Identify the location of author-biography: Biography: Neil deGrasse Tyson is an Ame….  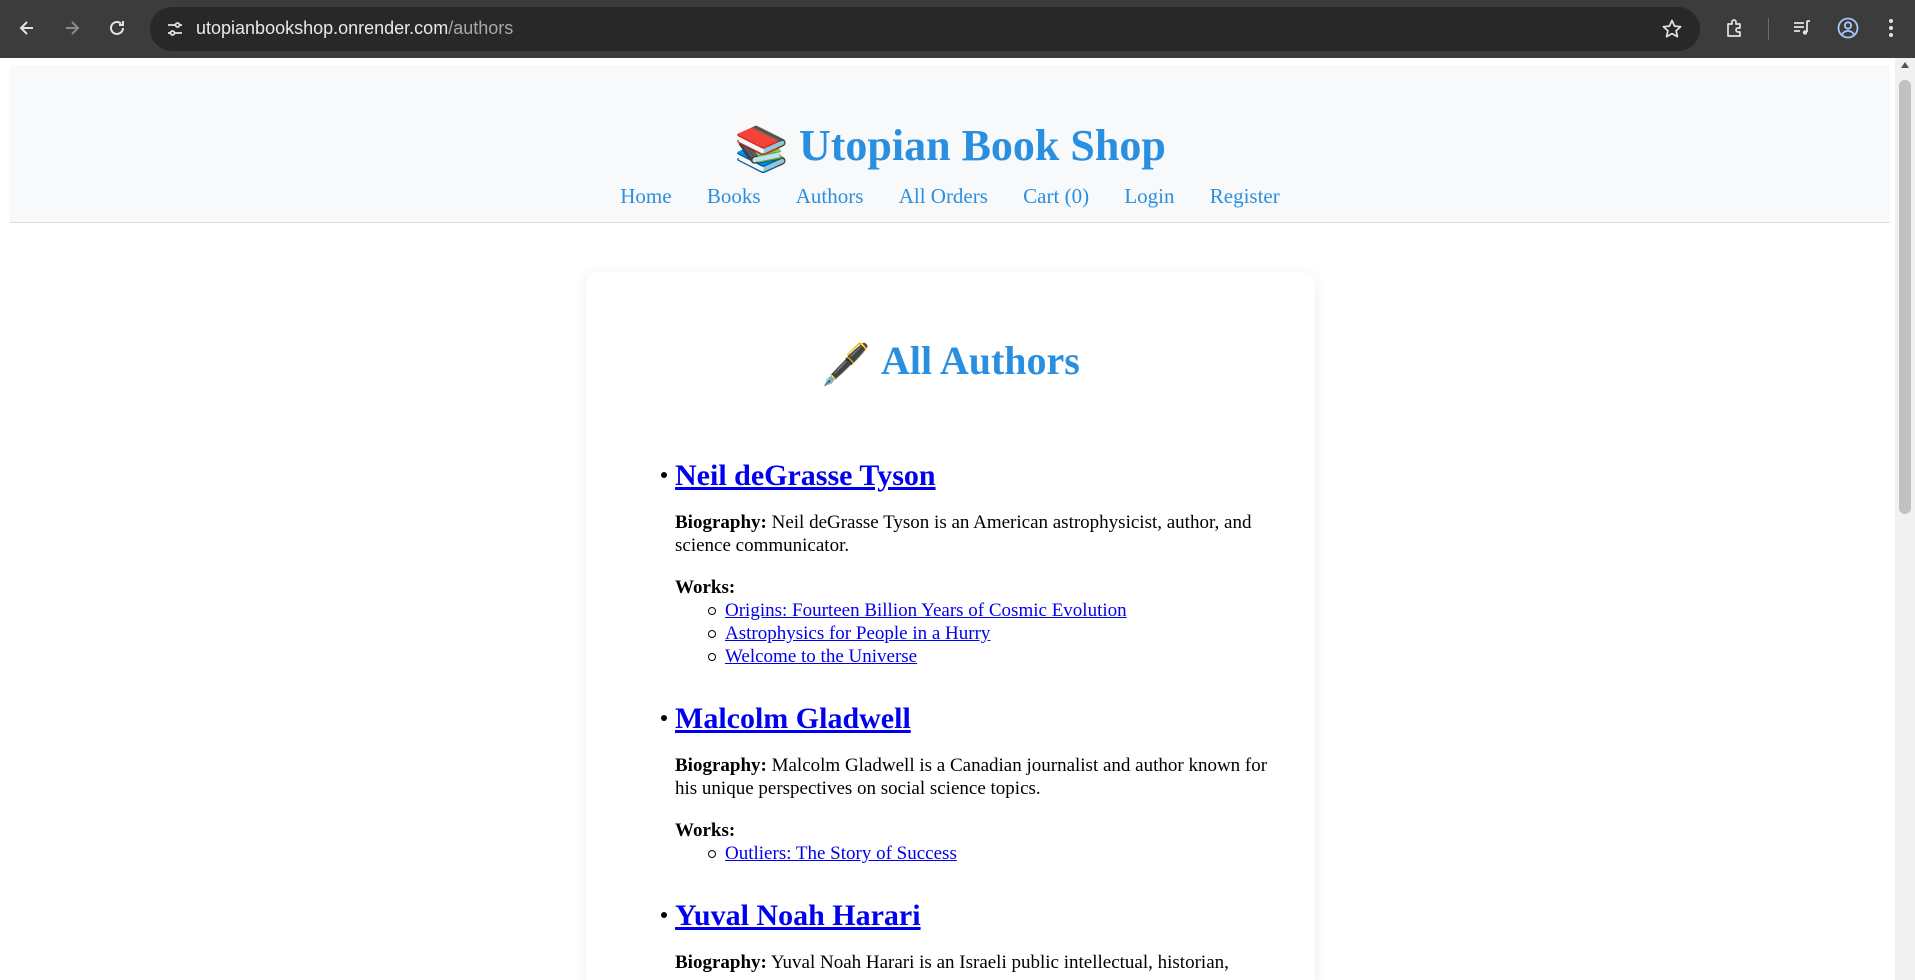
(975, 534).